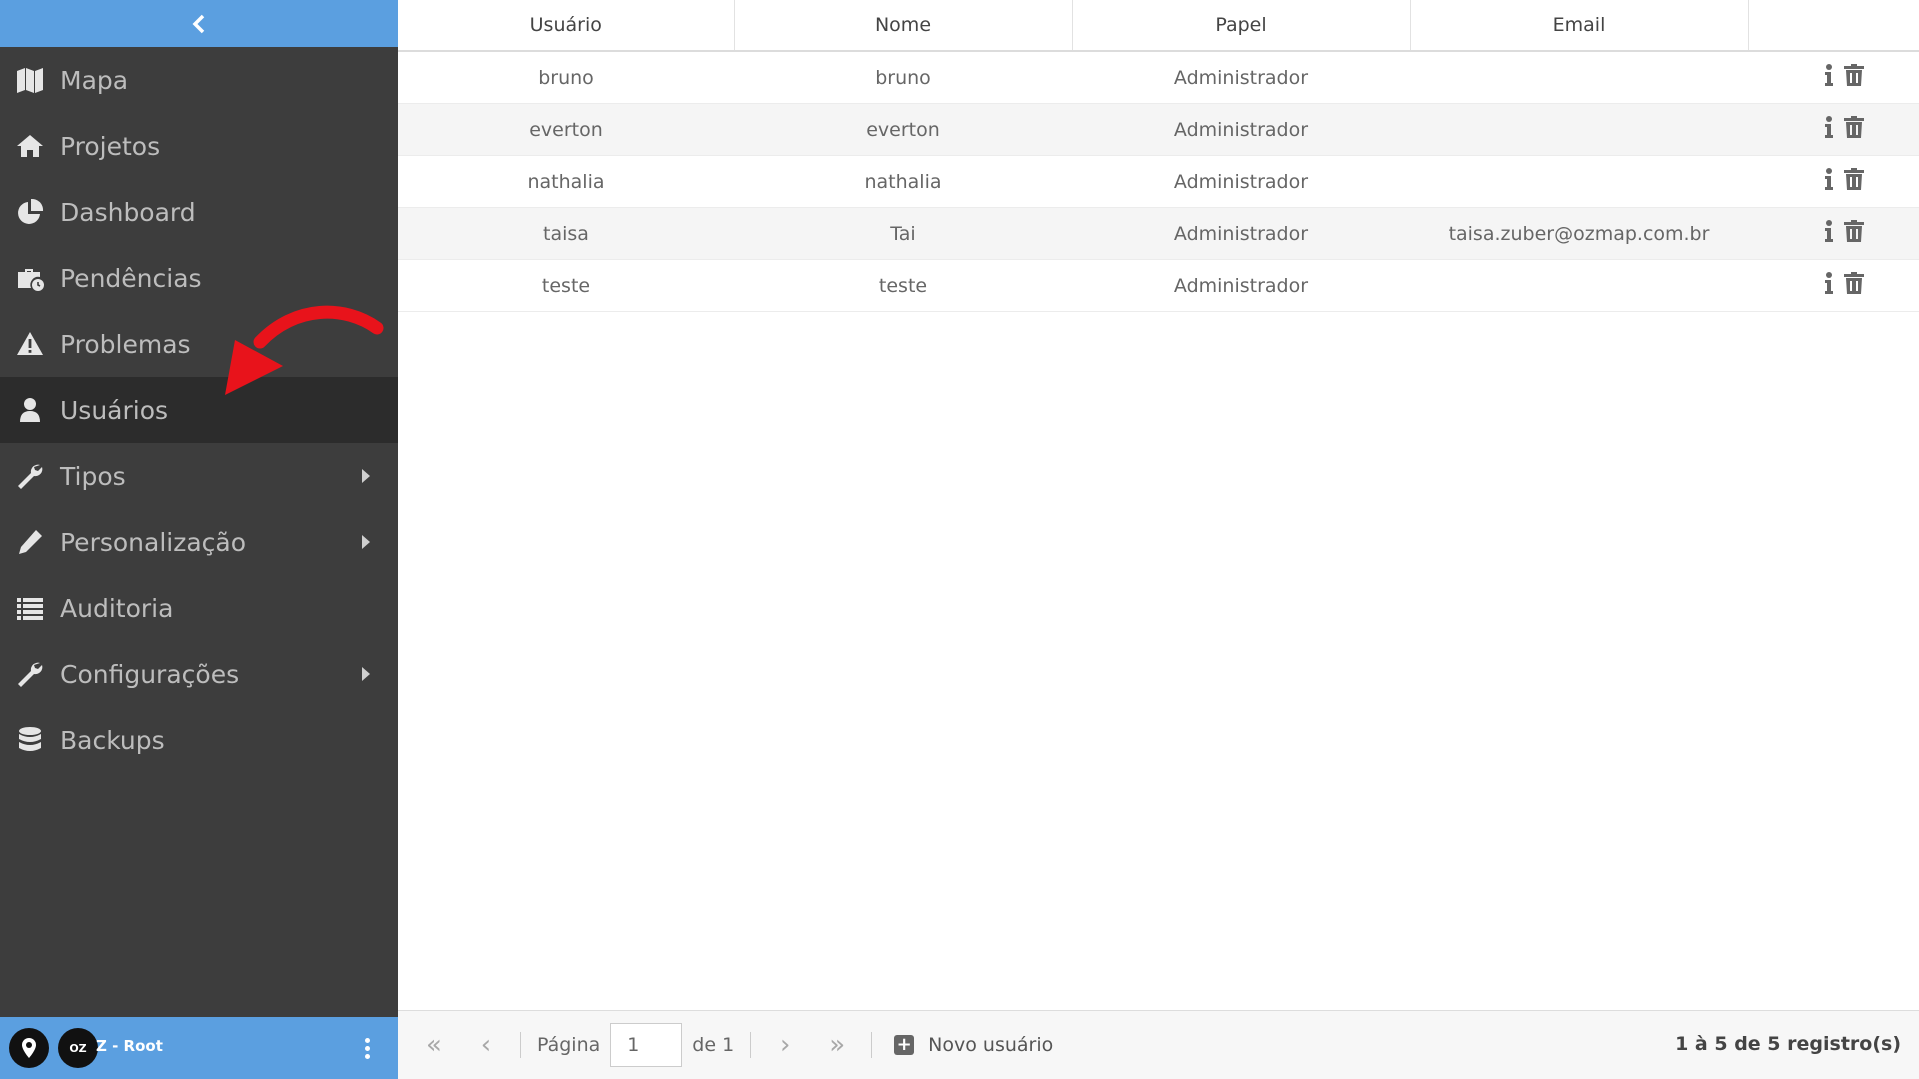 This screenshot has height=1079, width=1919. I want to click on column-header-papel: Papel, so click(1241, 26).